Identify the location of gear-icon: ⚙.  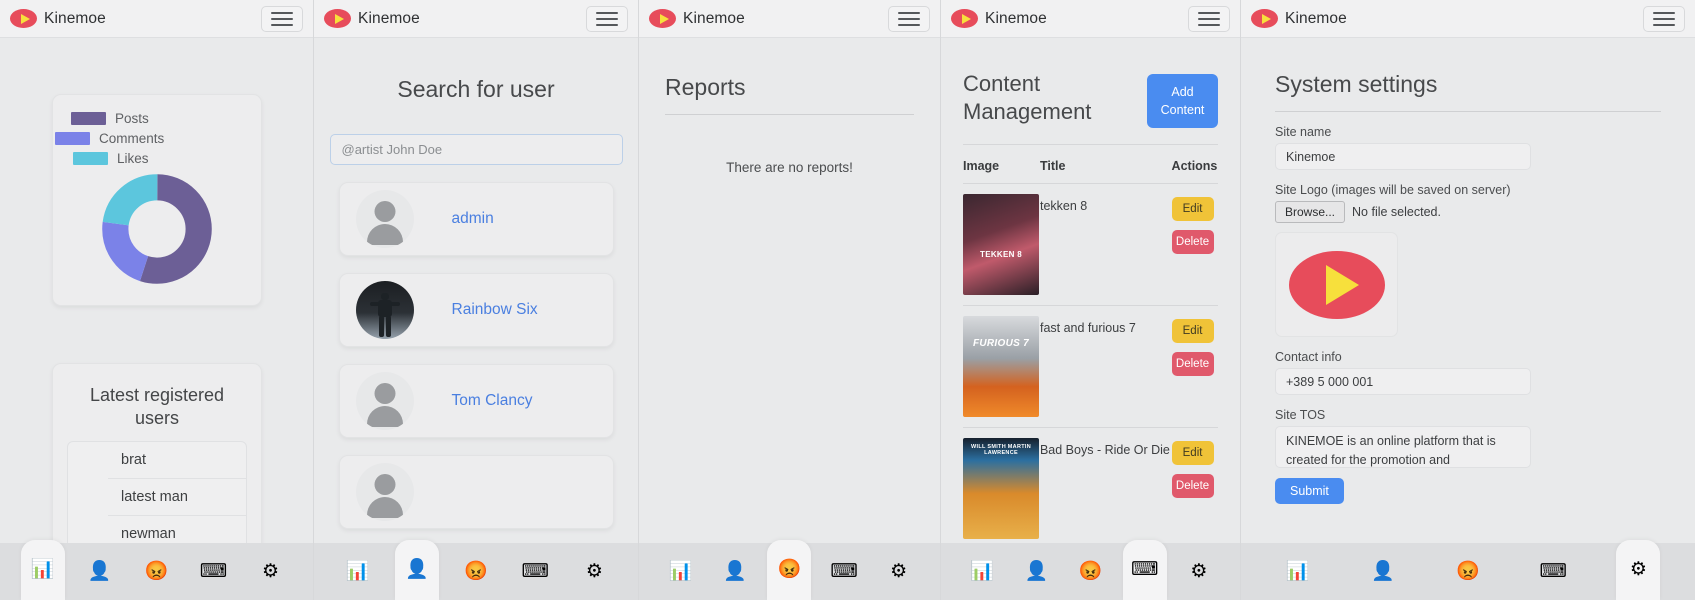
(1199, 571).